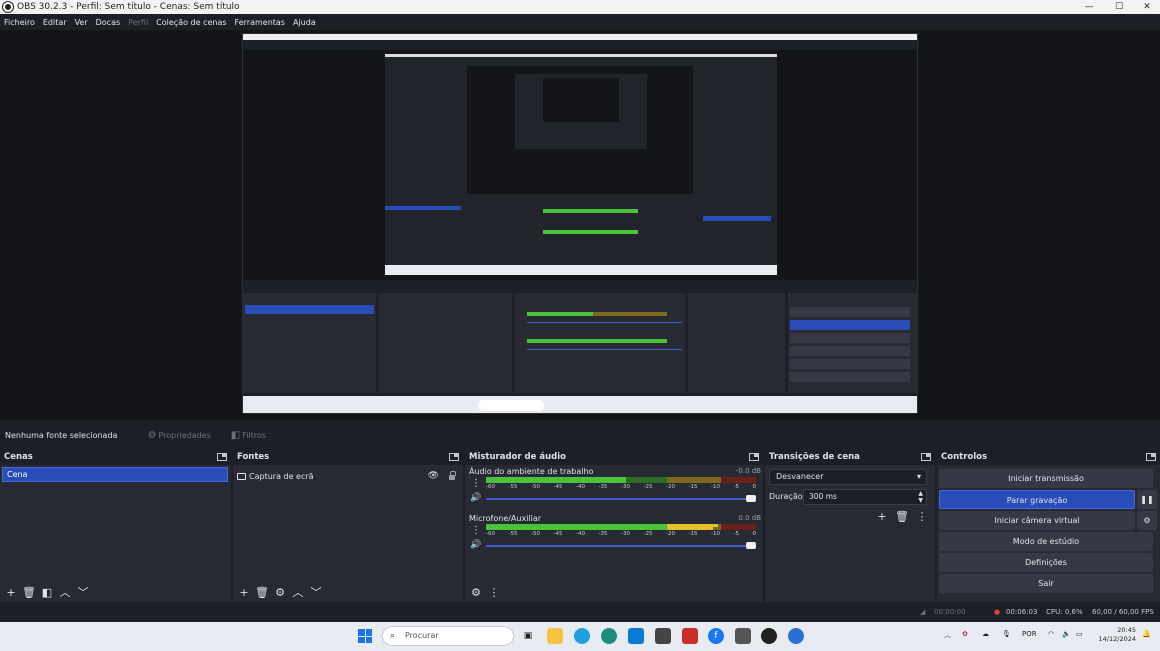 This screenshot has height=651, width=1160. Describe the element at coordinates (738, 480) in the screenshot. I see `meter-red-zone` at that location.